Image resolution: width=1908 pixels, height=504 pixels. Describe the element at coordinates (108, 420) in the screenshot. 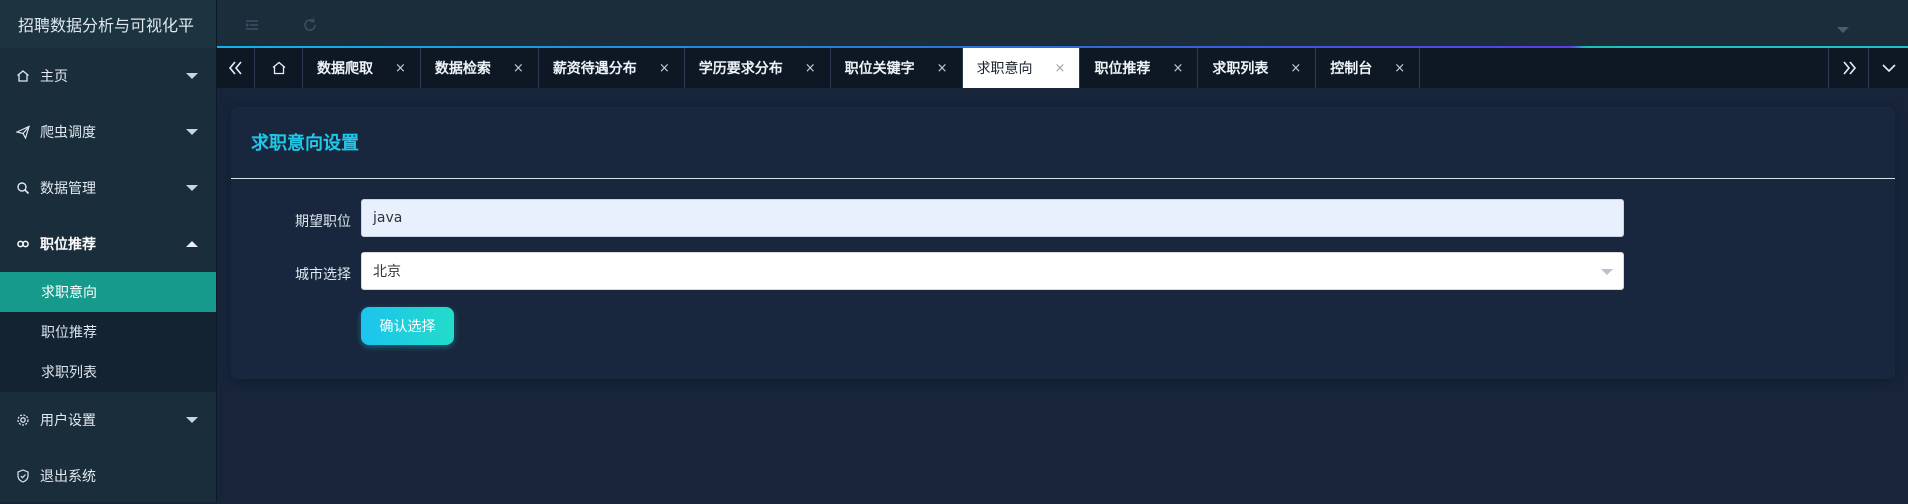

I see `sidebar-item-user-settings: 用户设置` at that location.